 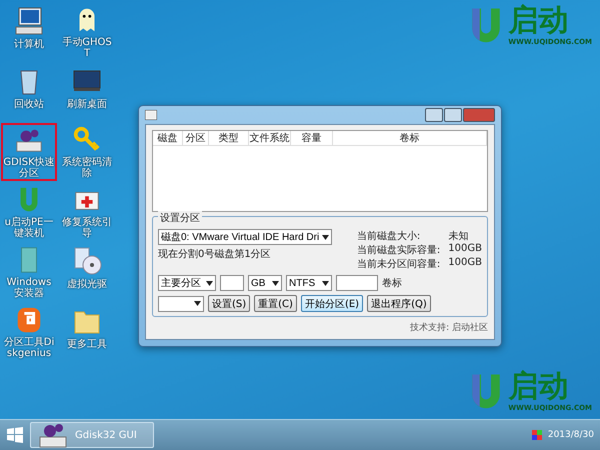 What do you see at coordinates (29, 272) in the screenshot?
I see `desktop-icon: Windows安装器` at bounding box center [29, 272].